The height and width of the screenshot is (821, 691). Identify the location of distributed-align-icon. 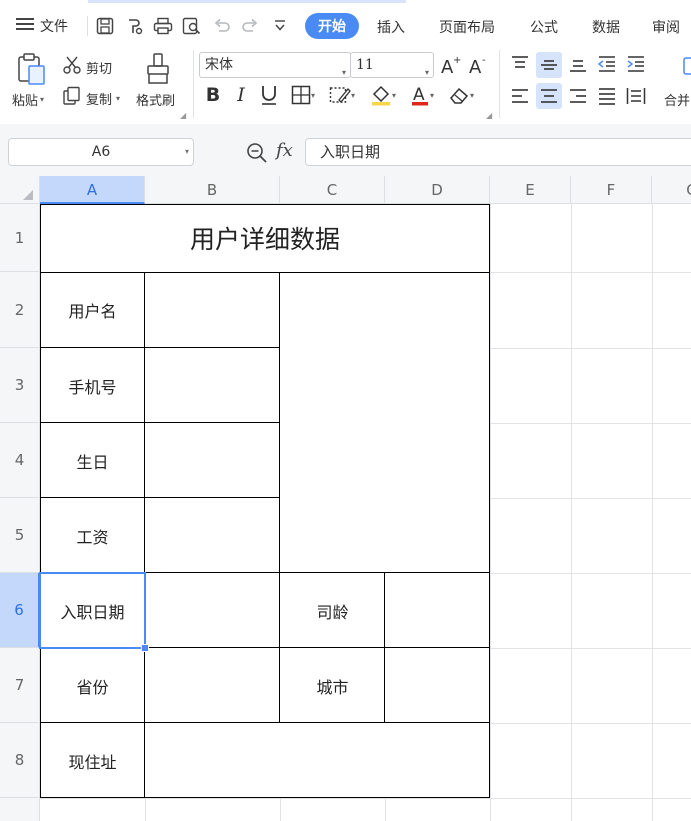
(636, 96).